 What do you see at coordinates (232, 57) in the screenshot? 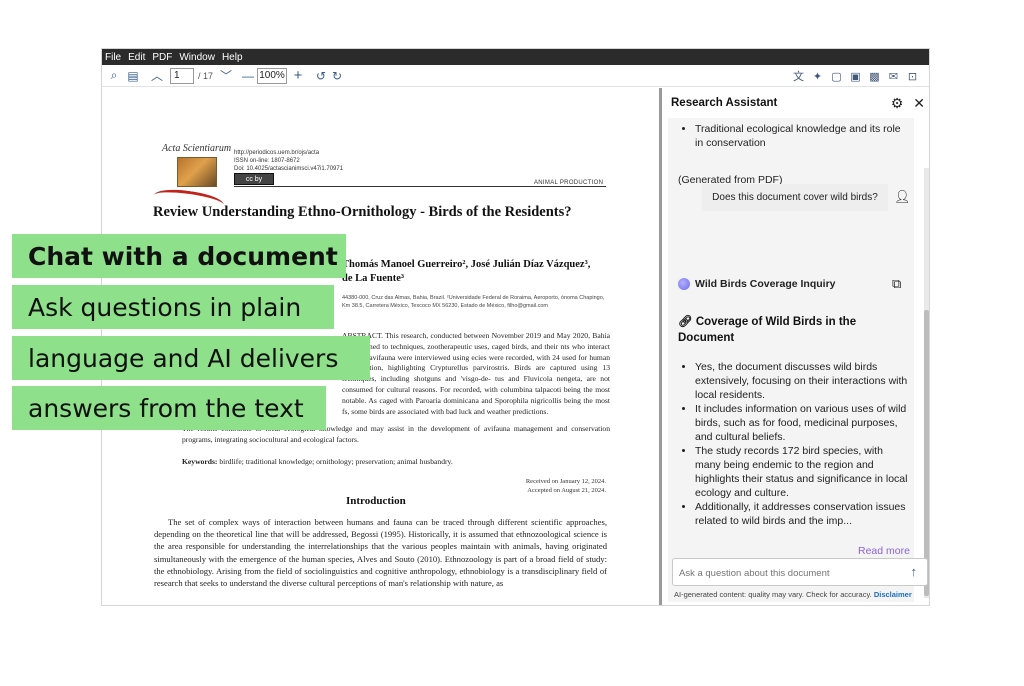
I see `menu-help: Help` at bounding box center [232, 57].